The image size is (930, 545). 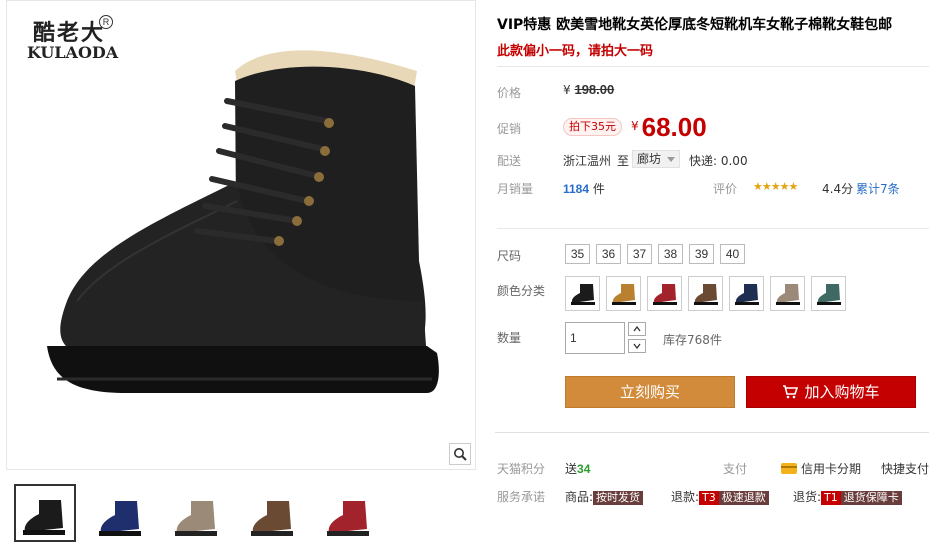 I want to click on stock-count: 库存768件, so click(x=692, y=340).